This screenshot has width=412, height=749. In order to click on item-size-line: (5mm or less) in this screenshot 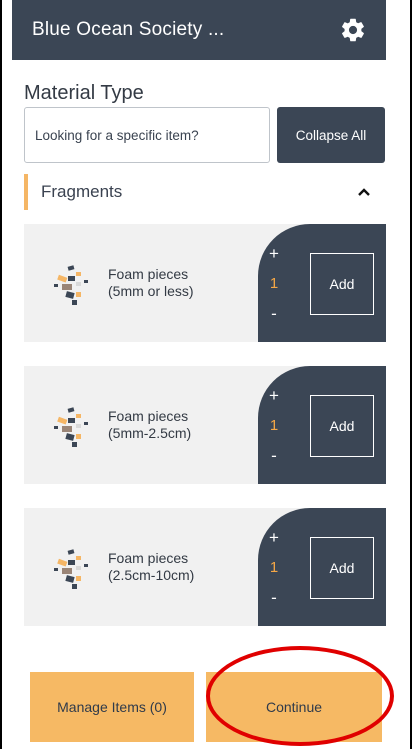, I will do `click(151, 291)`.